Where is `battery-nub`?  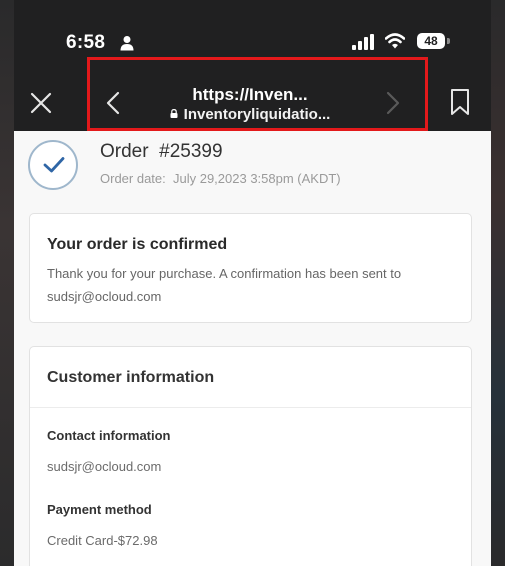 battery-nub is located at coordinates (448, 41).